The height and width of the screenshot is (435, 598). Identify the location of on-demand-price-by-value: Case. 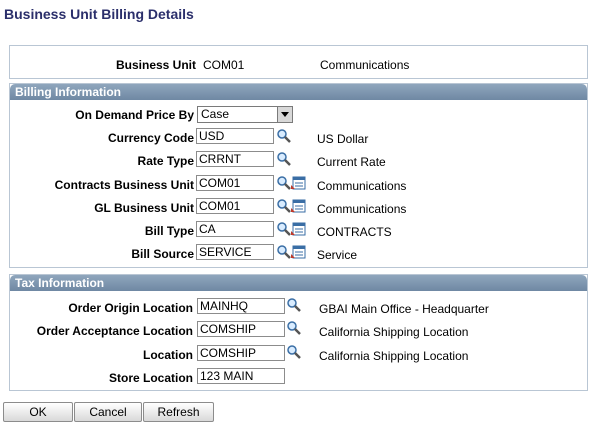
(215, 114).